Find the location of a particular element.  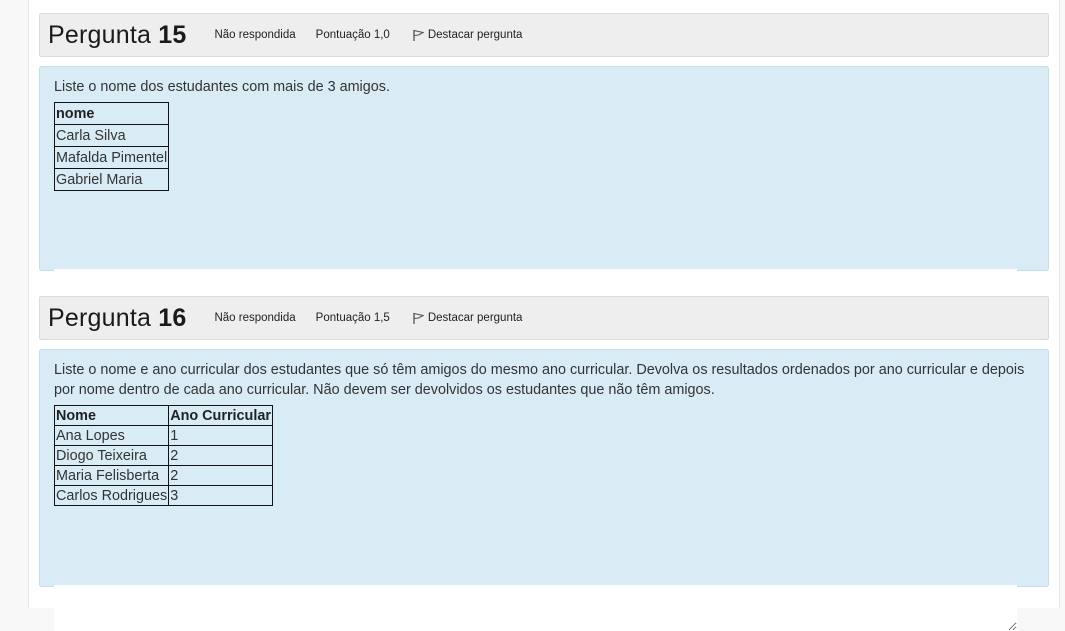

answer-input is located at coordinates (535, 608).